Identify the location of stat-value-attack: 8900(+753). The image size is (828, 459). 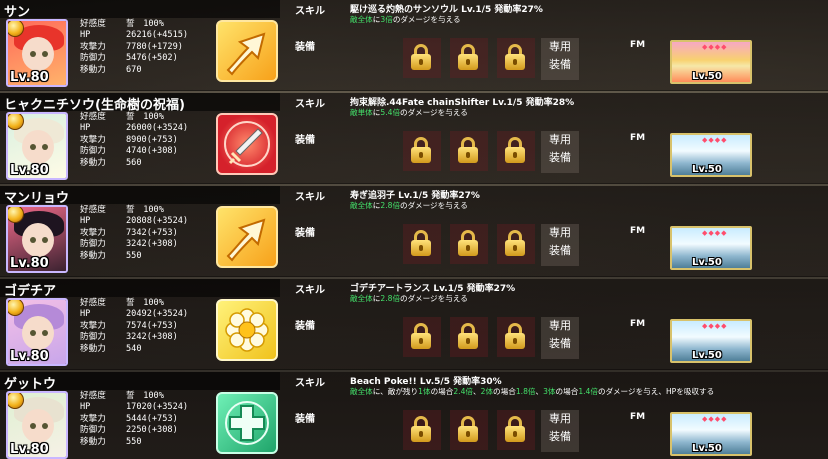
(152, 139).